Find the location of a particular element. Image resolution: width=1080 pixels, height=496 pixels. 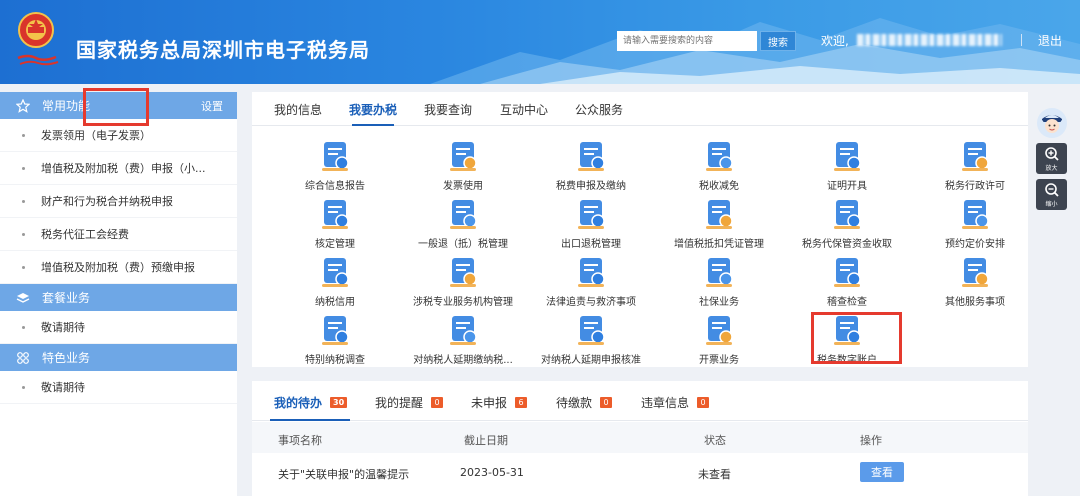

logout-link: 退出 is located at coordinates (1050, 40).